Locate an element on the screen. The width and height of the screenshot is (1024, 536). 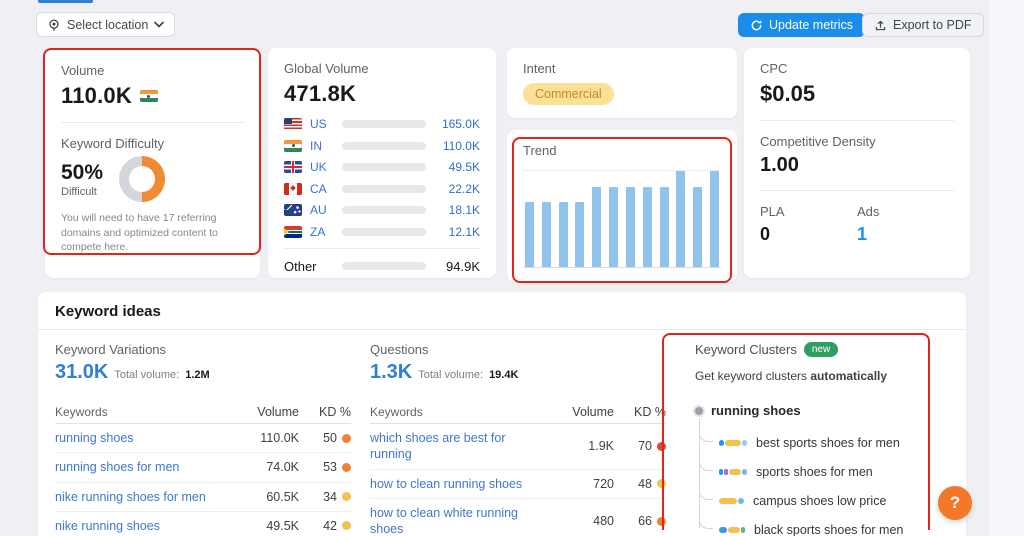
active-tab-indicator is located at coordinates (65, 1).